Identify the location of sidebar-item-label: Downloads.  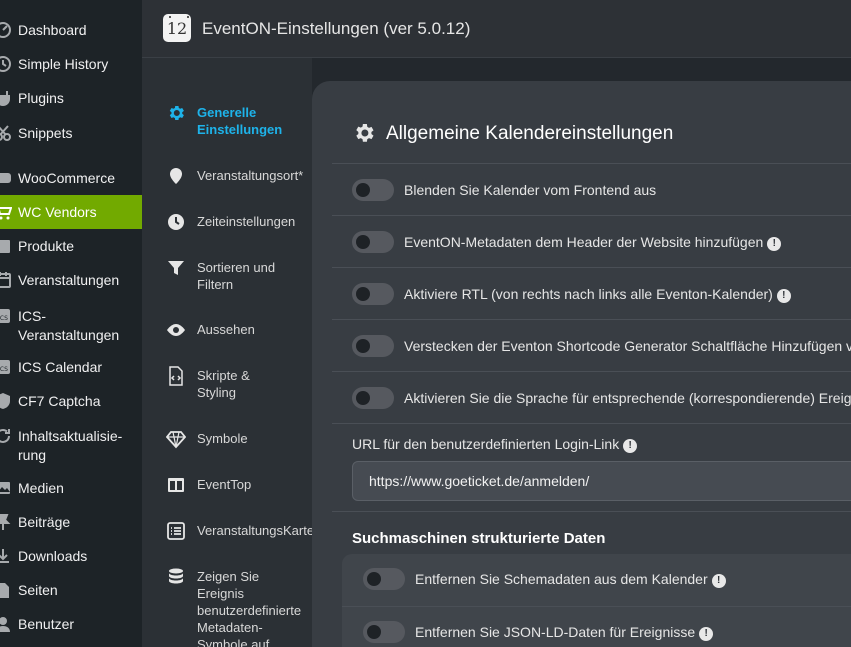
(53, 556).